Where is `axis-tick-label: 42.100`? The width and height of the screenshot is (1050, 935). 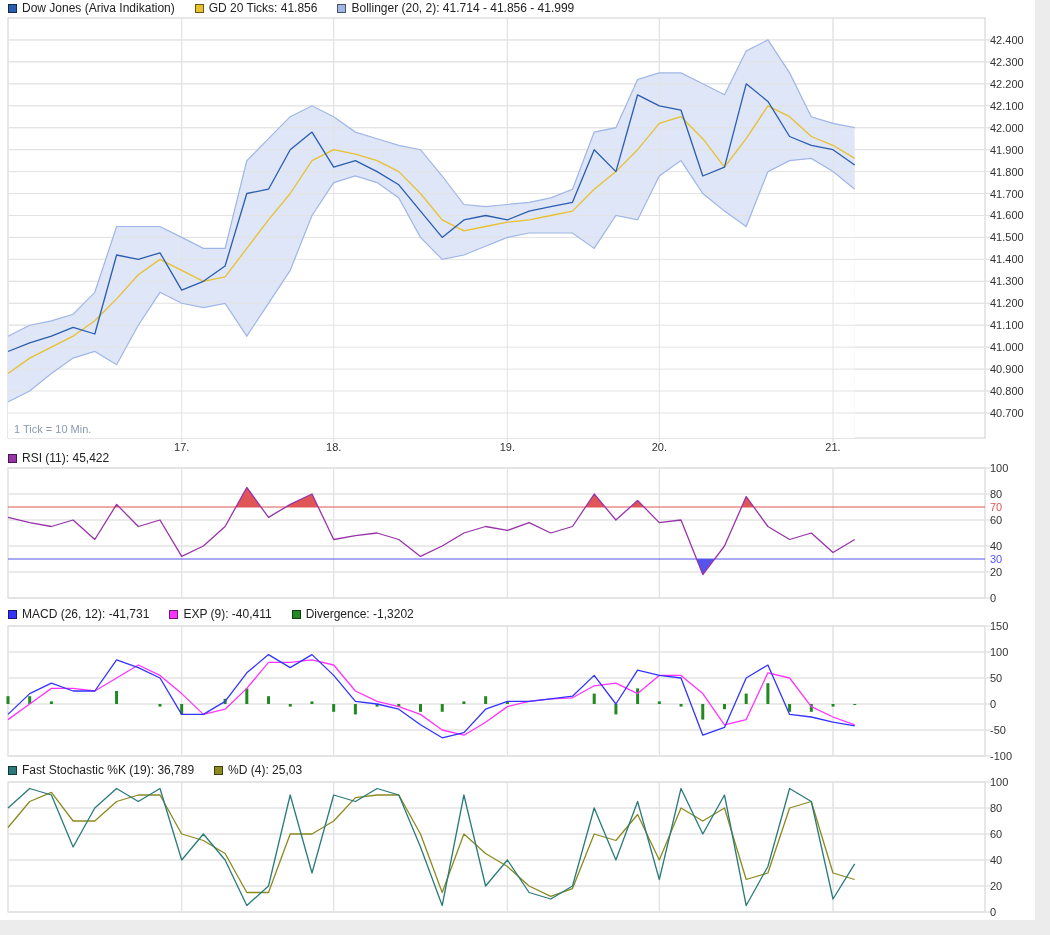 axis-tick-label: 42.100 is located at coordinates (1007, 105).